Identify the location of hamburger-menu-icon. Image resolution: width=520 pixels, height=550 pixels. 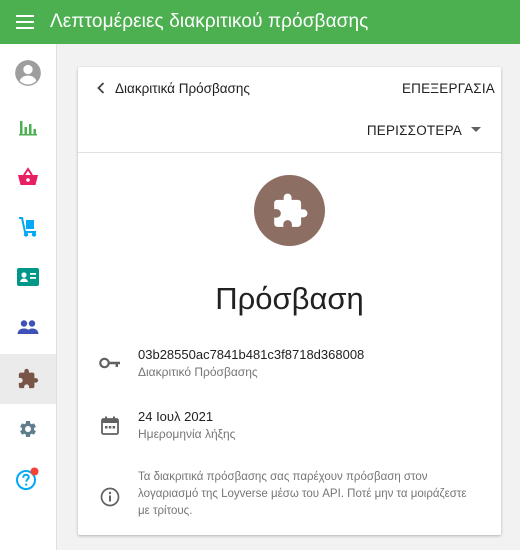
(25, 22).